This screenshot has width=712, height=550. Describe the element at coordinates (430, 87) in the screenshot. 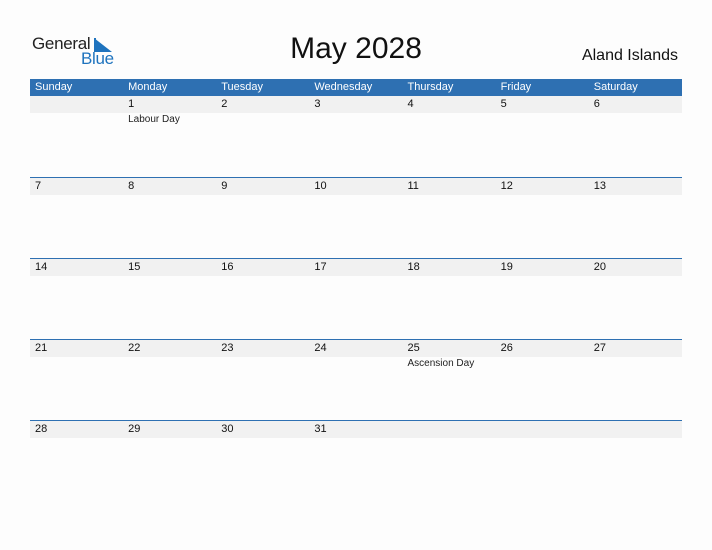

I see `weekday-thursday: Thursday` at that location.